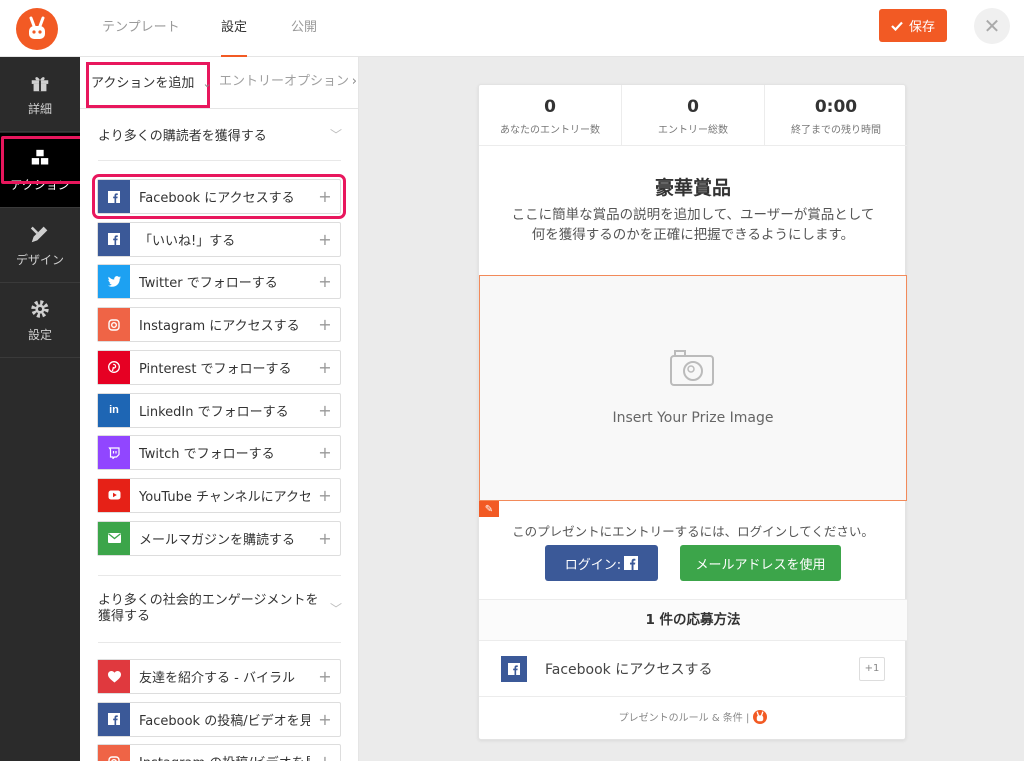 This screenshot has height=761, width=1024. Describe the element at coordinates (39, 108) in the screenshot. I see `rail-item-label: 詳細` at that location.